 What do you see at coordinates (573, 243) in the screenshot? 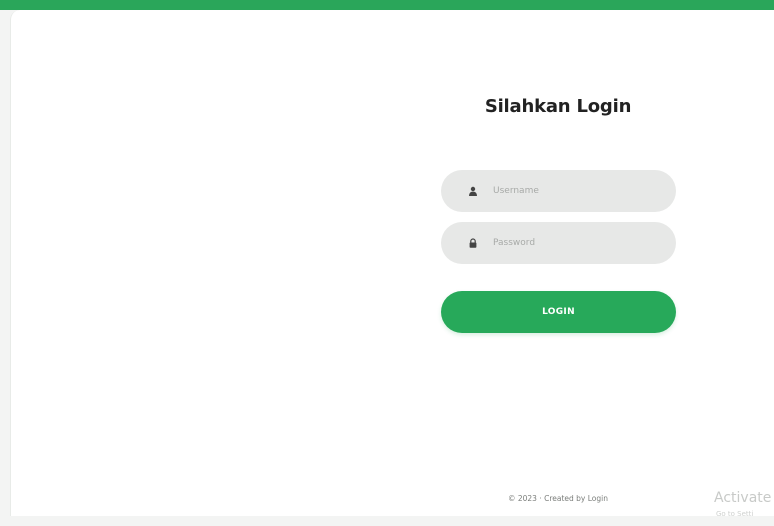
I see `password-input` at bounding box center [573, 243].